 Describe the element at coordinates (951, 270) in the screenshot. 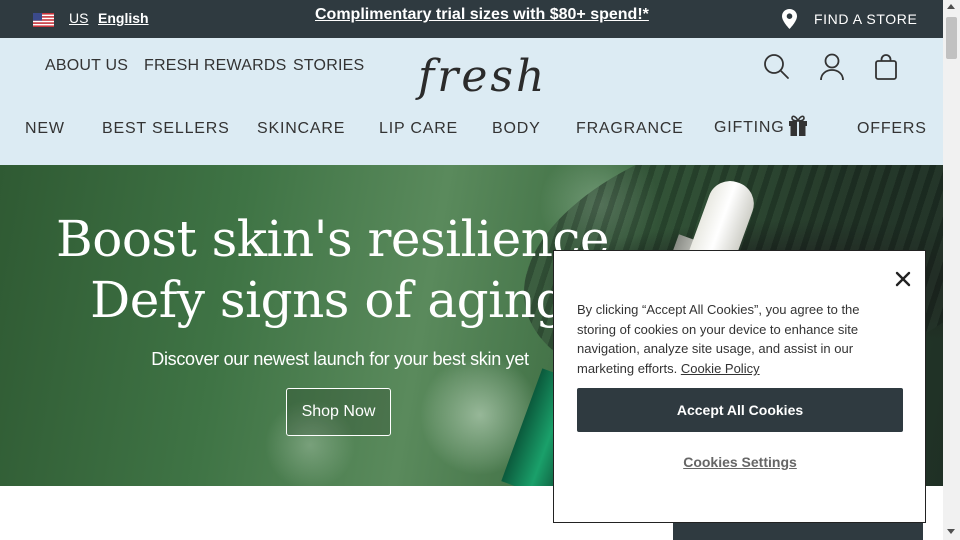

I see `page-scrollbar` at that location.